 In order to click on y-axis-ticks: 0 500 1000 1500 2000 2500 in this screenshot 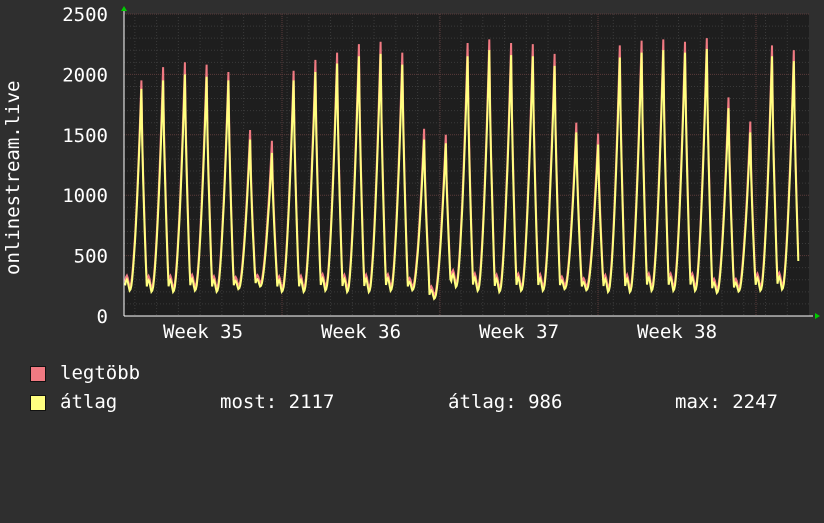, I will do `click(85, 166)`.